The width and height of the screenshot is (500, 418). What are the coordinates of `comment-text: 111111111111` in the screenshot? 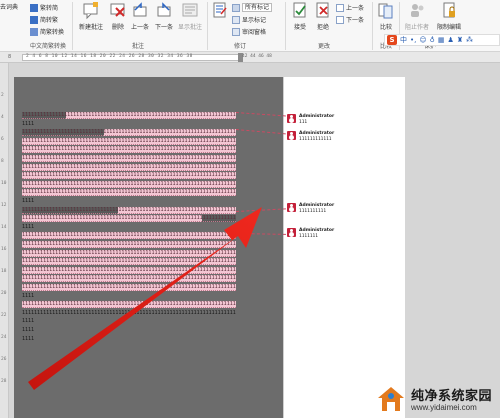 It's located at (315, 139).